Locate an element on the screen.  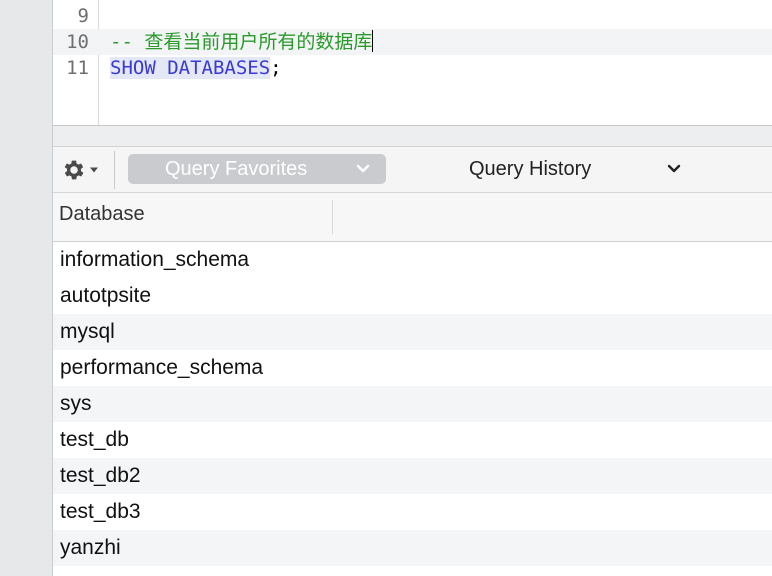
table-row: mysql is located at coordinates (412, 332).